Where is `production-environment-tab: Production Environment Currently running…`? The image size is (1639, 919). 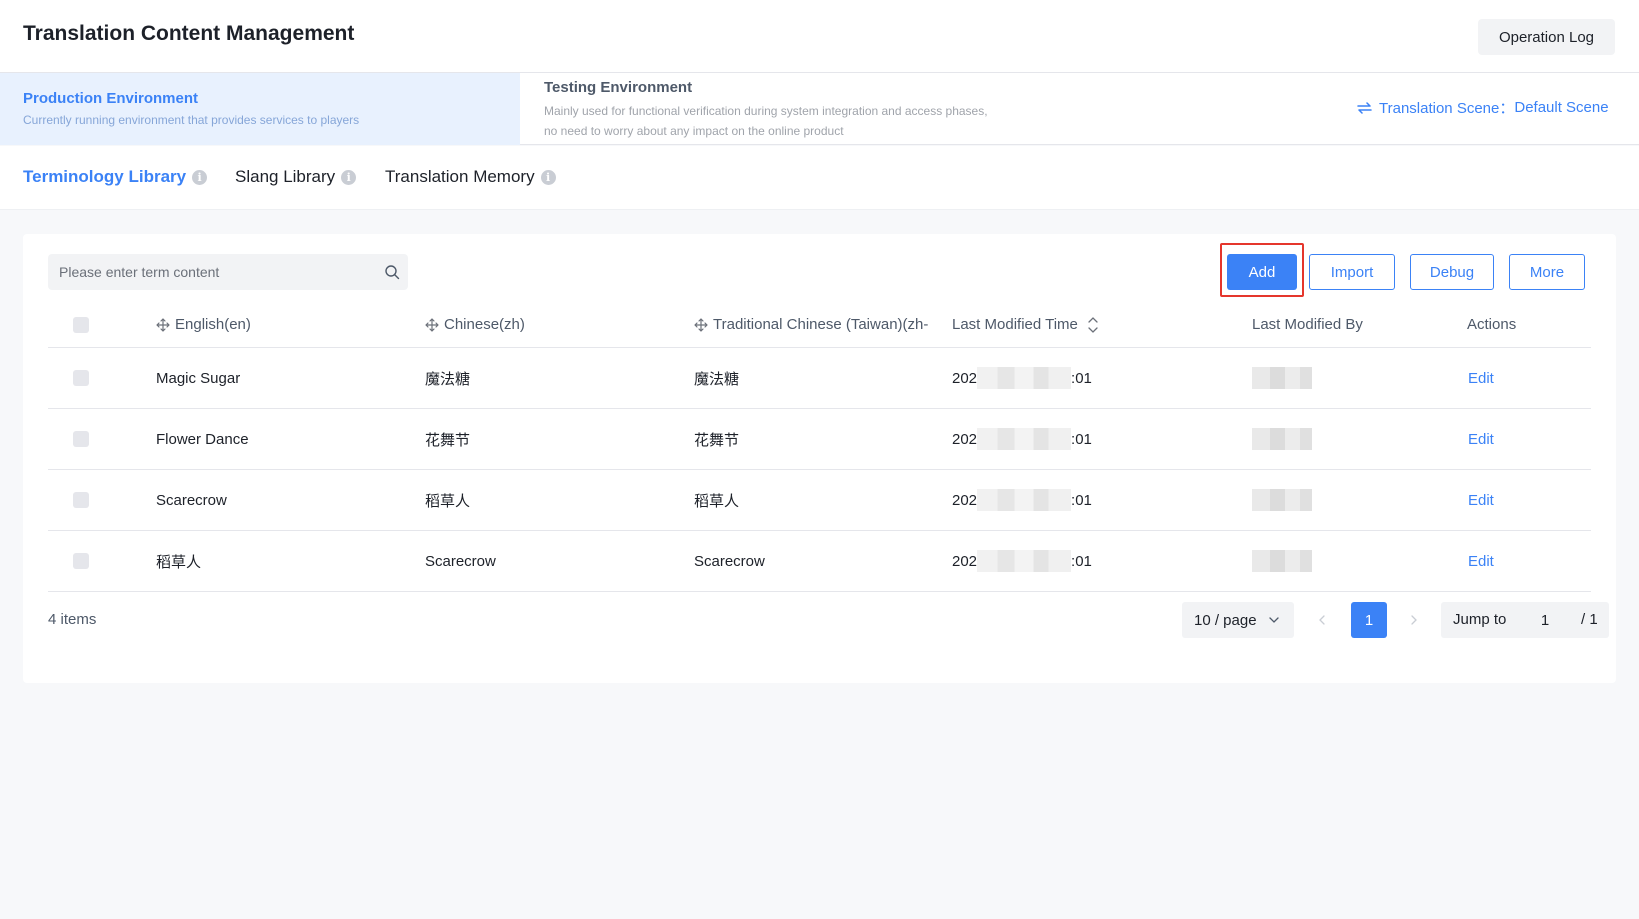
production-environment-tab: Production Environment Currently running… is located at coordinates (260, 109).